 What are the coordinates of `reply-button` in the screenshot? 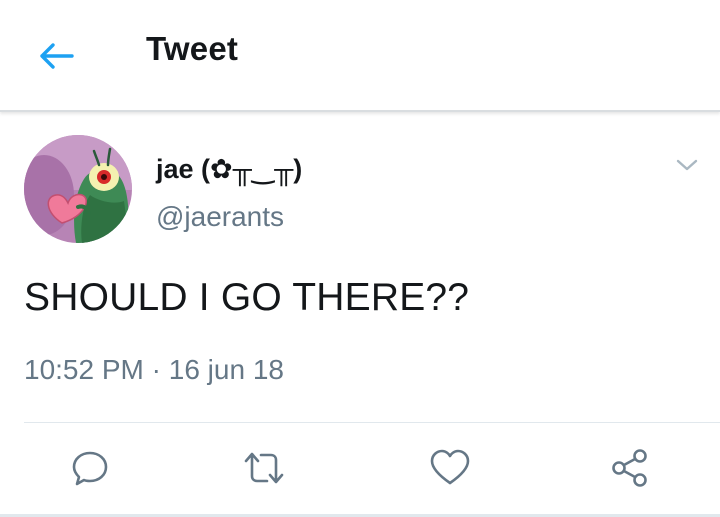 It's located at (90, 468).